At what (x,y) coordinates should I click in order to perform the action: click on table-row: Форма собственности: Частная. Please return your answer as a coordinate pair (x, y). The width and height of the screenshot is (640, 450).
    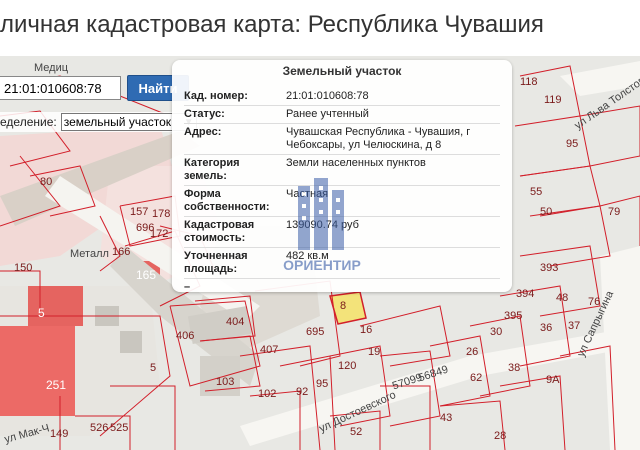
    Looking at the image, I should click on (342, 201).